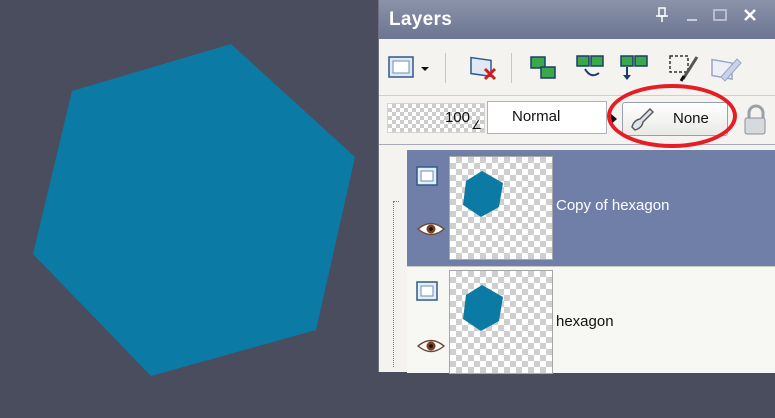 The image size is (775, 418). What do you see at coordinates (544, 68) in the screenshot?
I see `duplicate-layer-icon` at bounding box center [544, 68].